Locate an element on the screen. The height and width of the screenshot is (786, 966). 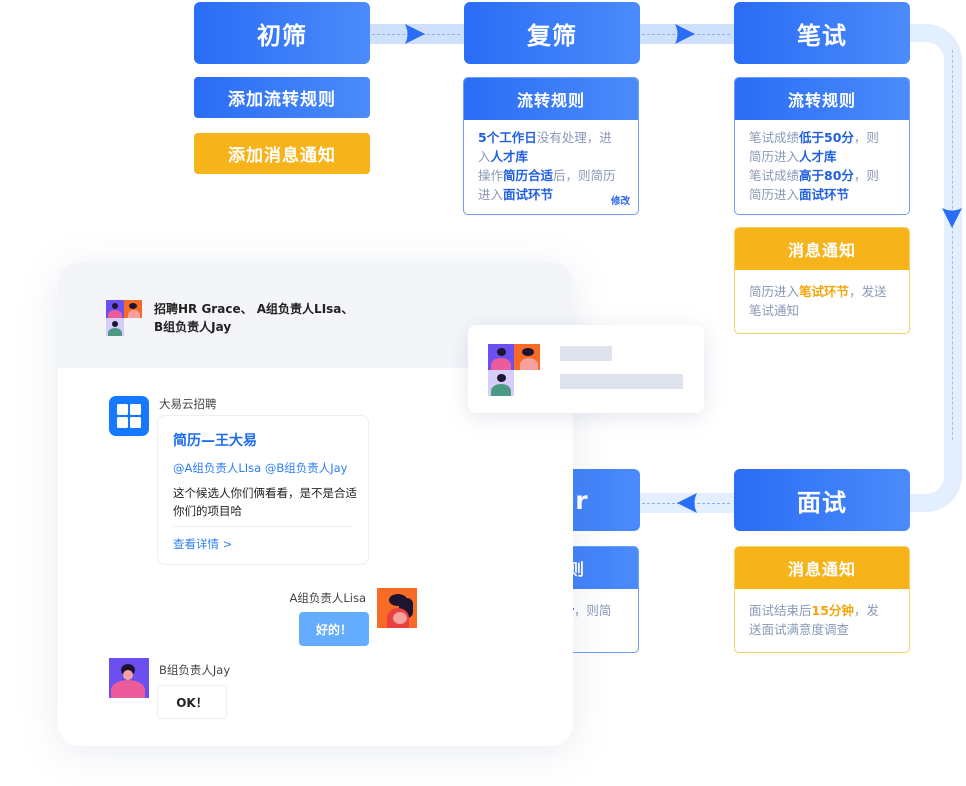
text: ，发 is located at coordinates (866, 610).